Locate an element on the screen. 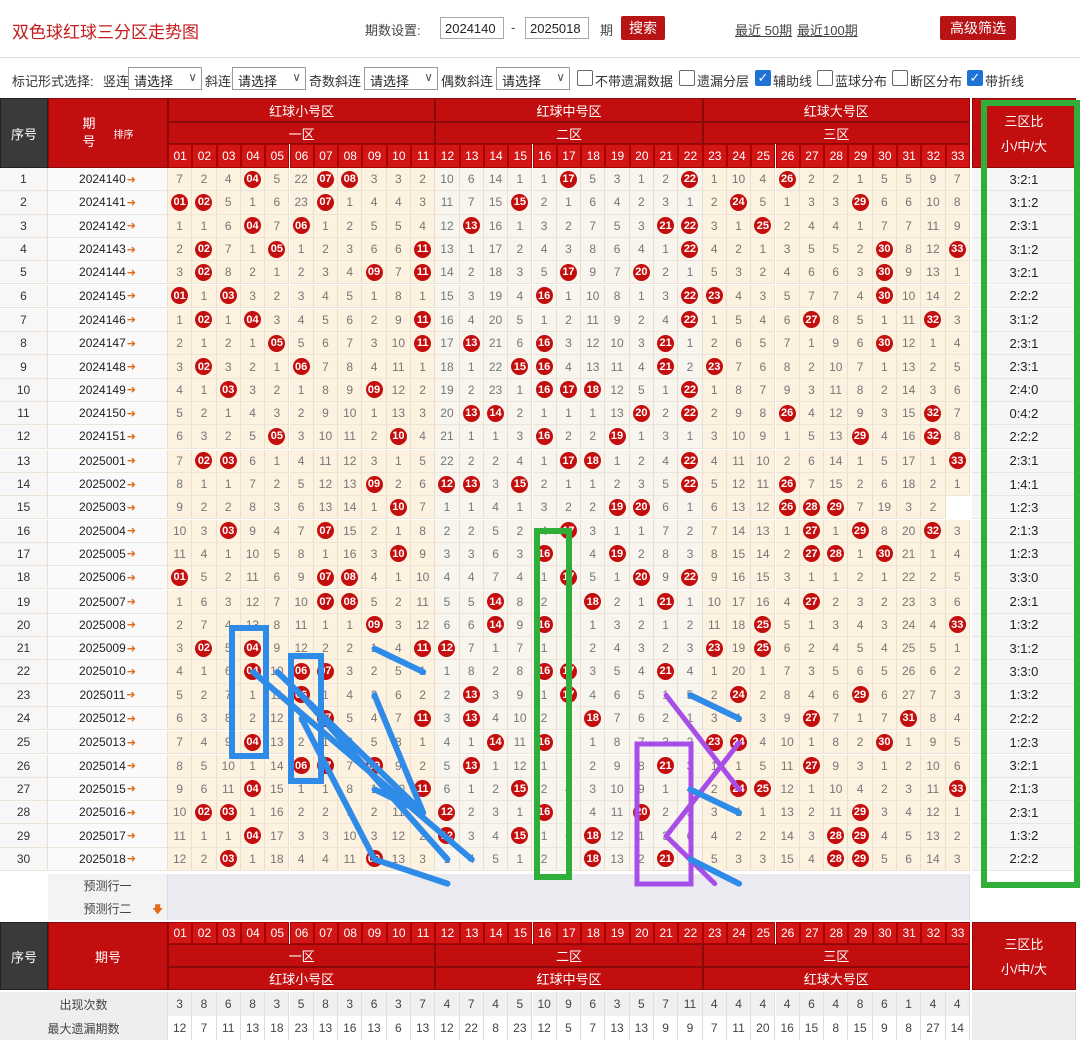 Image resolution: width=1080 pixels, height=1040 pixels. recent-50-link: 最近 50期 is located at coordinates (763, 29).